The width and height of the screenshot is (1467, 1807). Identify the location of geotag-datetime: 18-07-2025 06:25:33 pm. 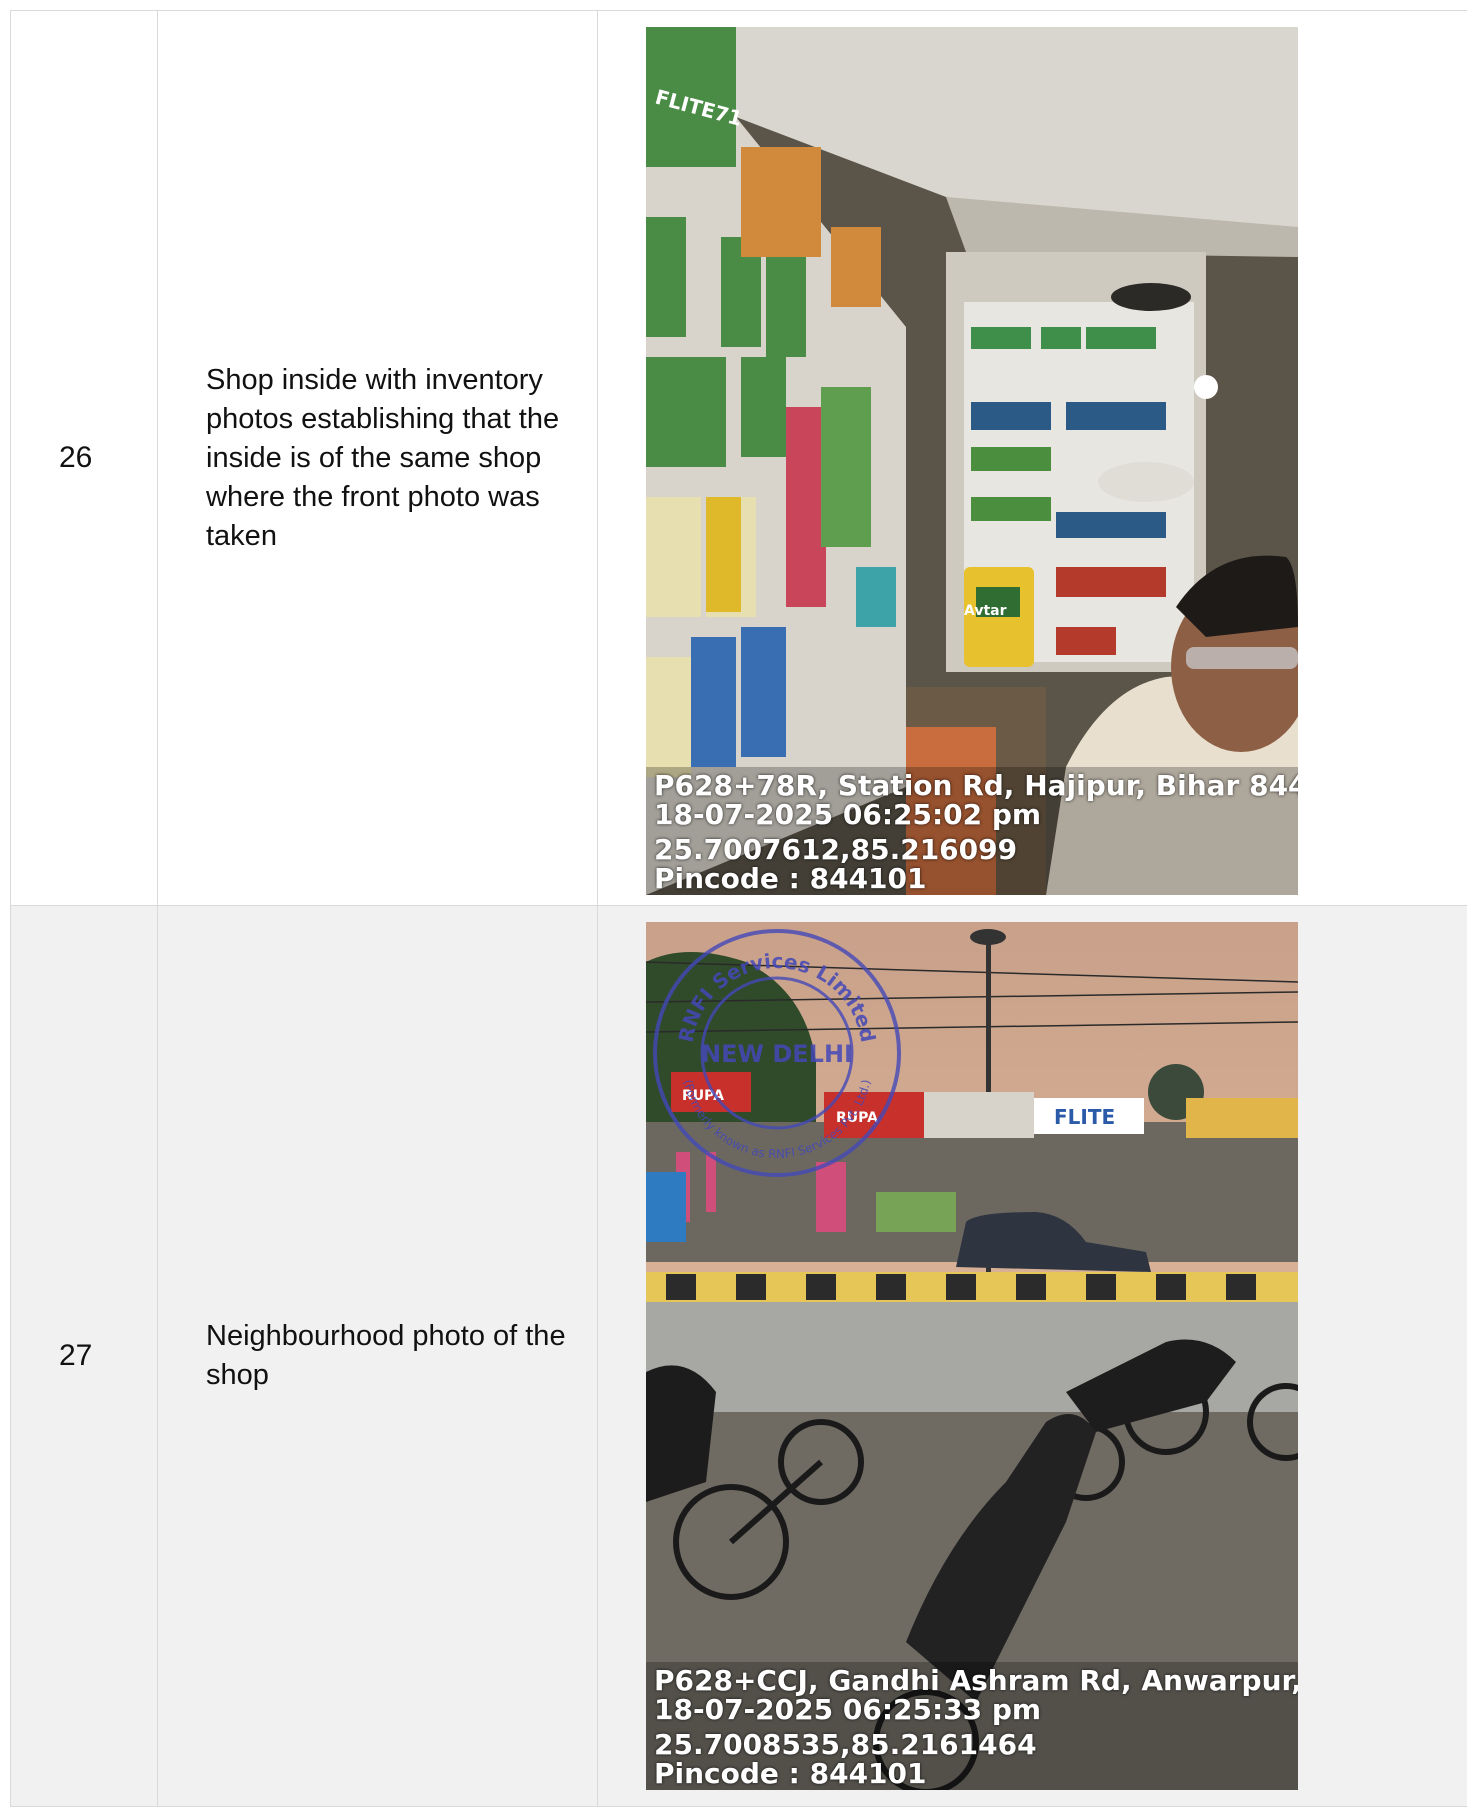
(848, 1709).